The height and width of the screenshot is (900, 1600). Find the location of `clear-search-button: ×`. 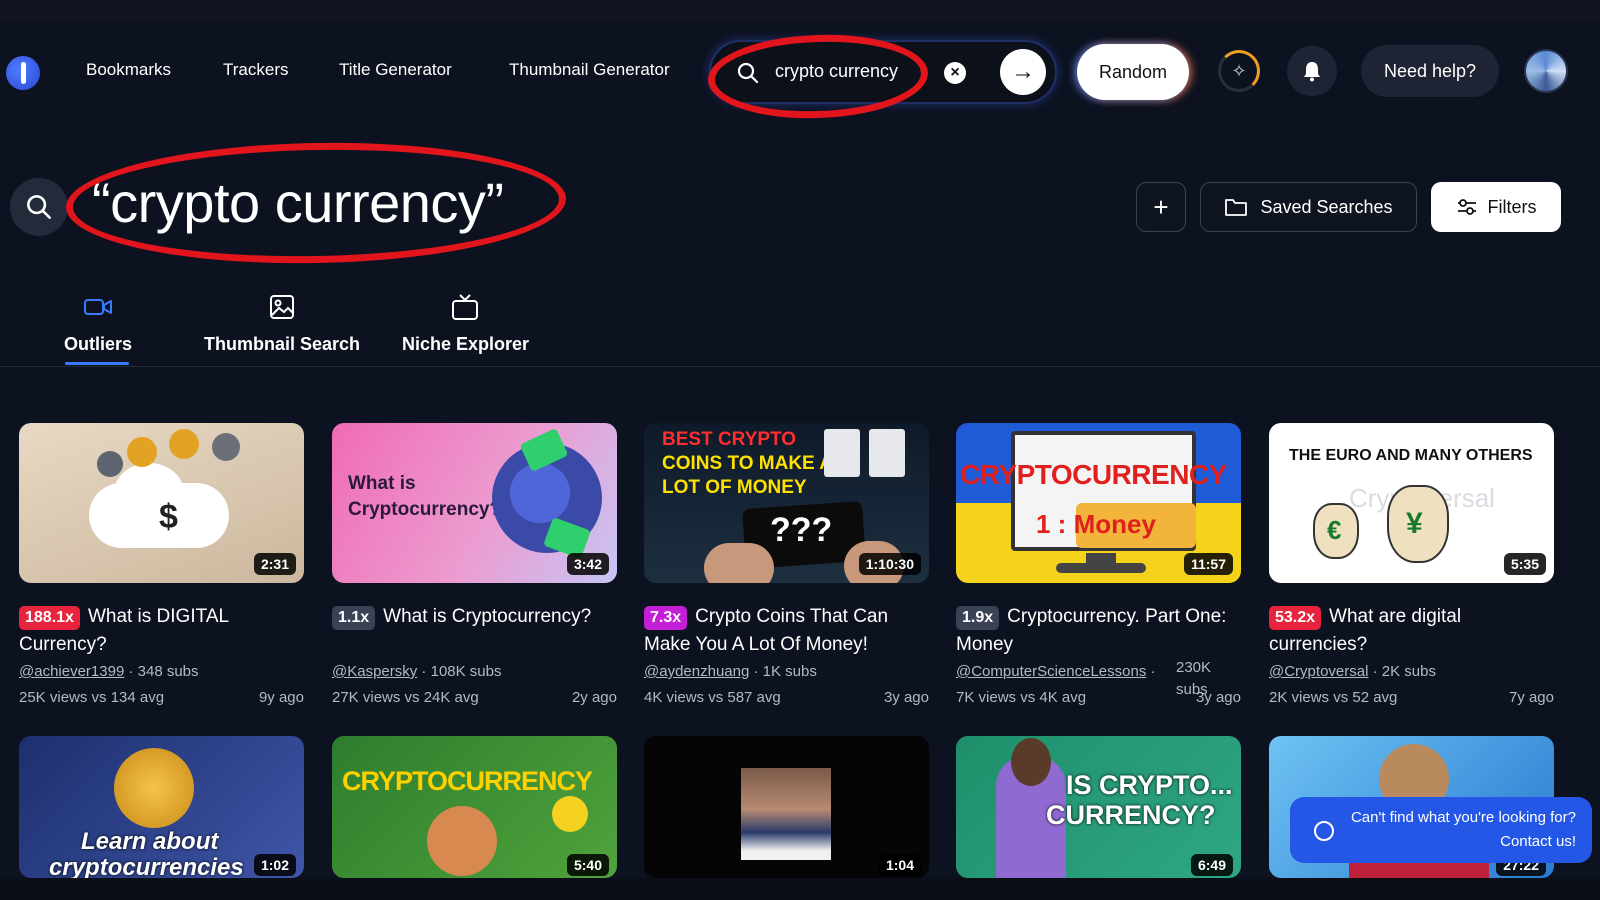

clear-search-button: × is located at coordinates (955, 73).